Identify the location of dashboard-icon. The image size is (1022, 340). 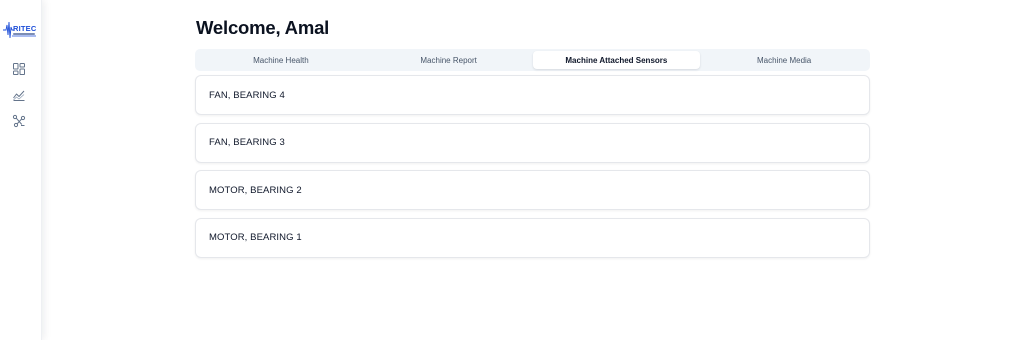
(19, 69).